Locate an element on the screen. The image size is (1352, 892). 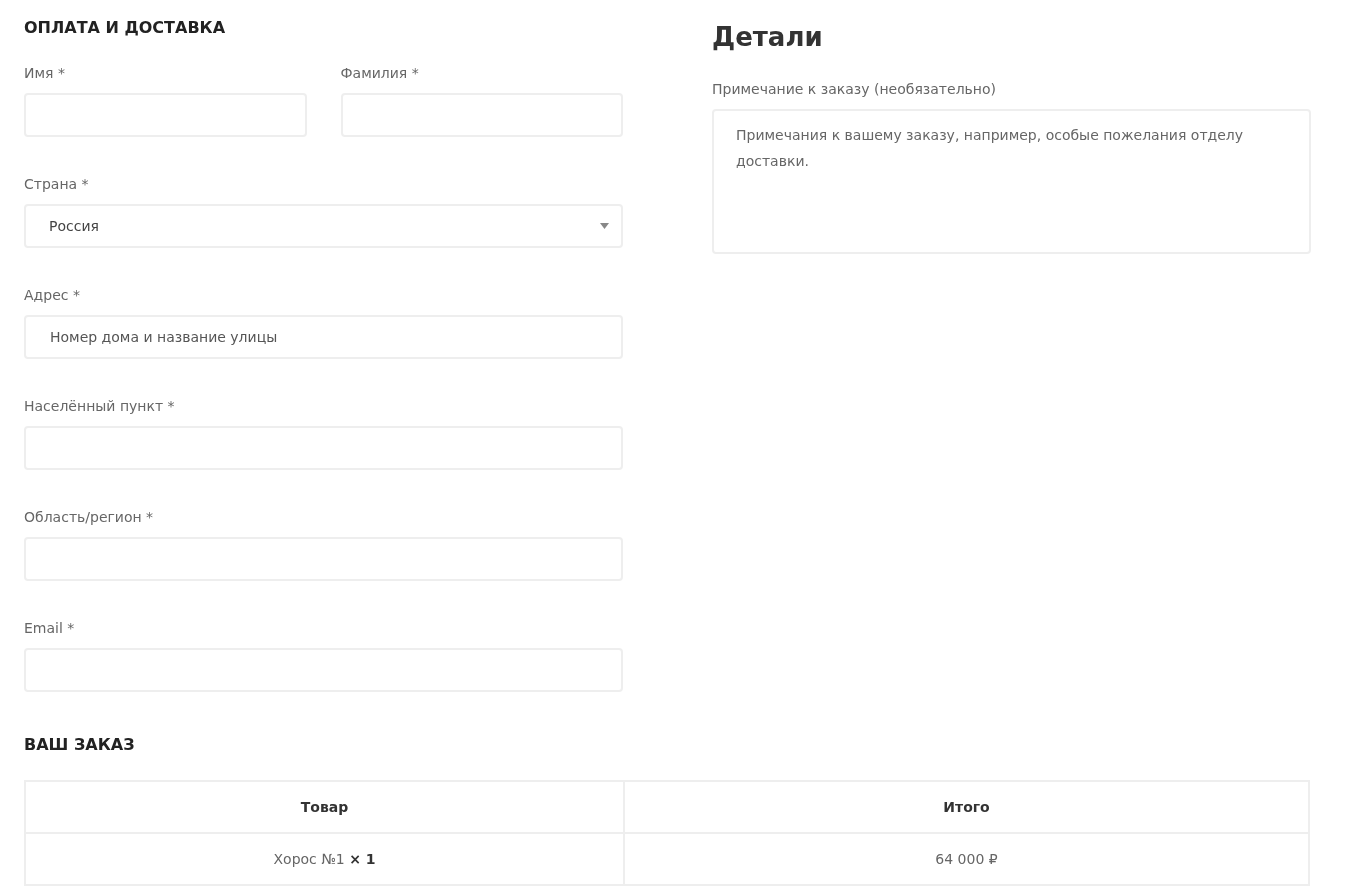
section-title: ОПЛАТА И ДОСТАВКА is located at coordinates (125, 28).